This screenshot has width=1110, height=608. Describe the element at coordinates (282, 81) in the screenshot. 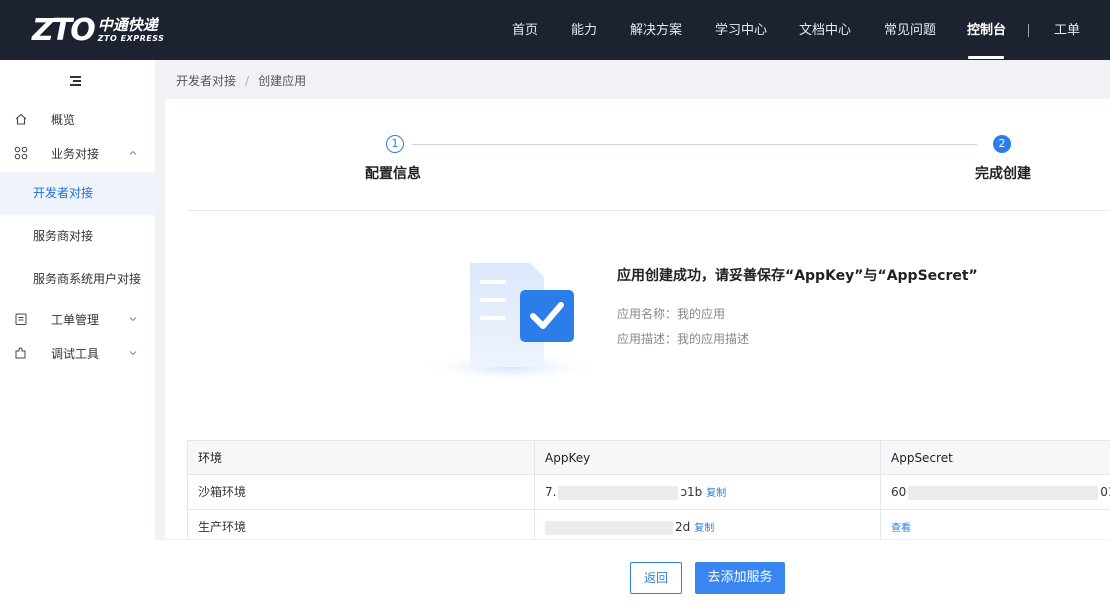

I see `breadcrumb-current: 创建应用` at that location.